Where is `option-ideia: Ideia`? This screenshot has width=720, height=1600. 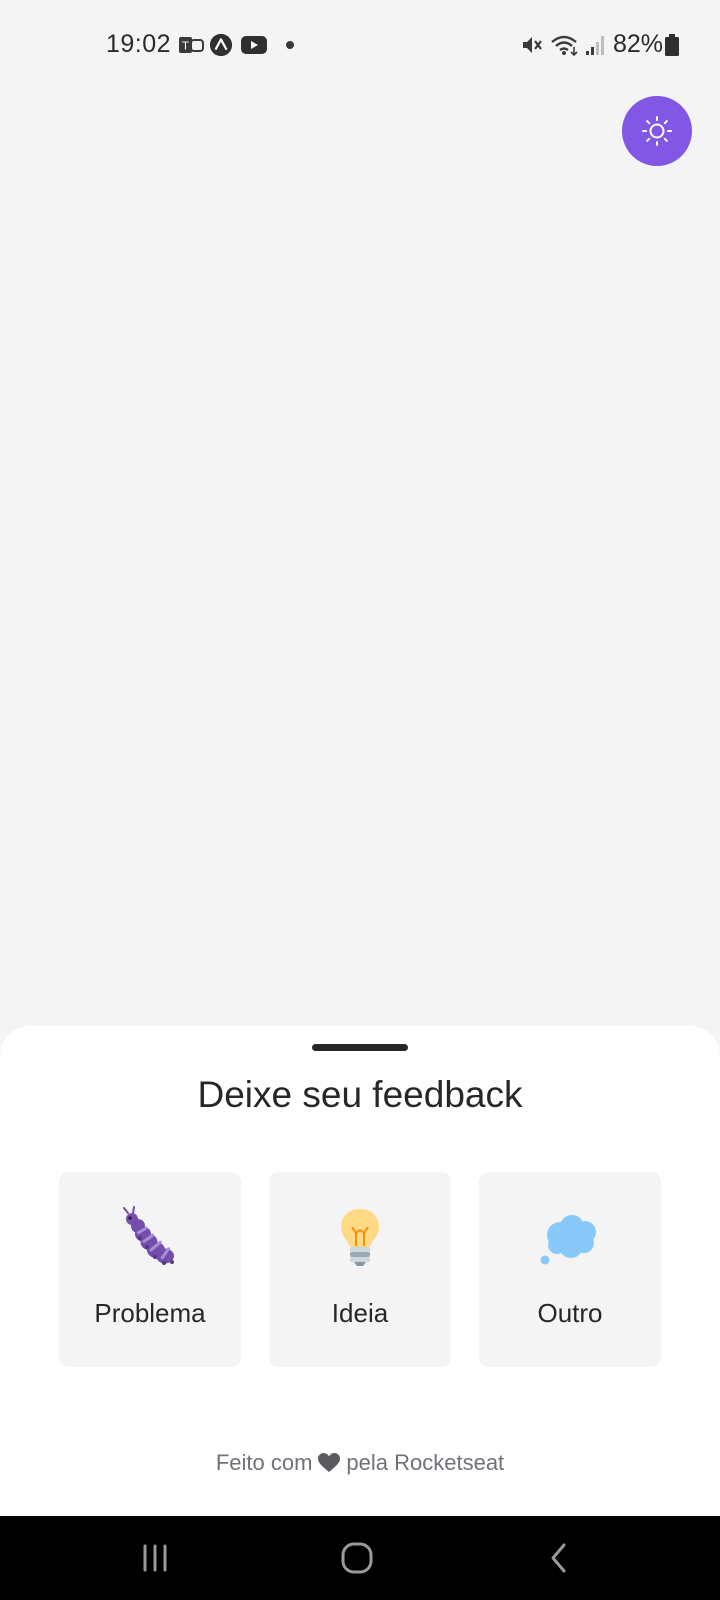 option-ideia: Ideia is located at coordinates (360, 1269).